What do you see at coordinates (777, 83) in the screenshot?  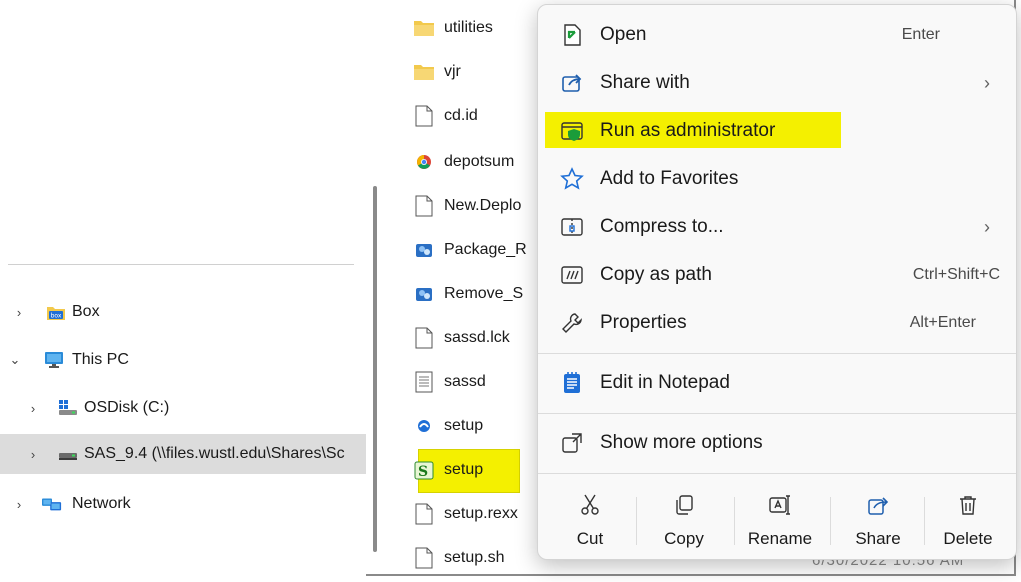 I see `menu-item-share-with: Share with ›` at bounding box center [777, 83].